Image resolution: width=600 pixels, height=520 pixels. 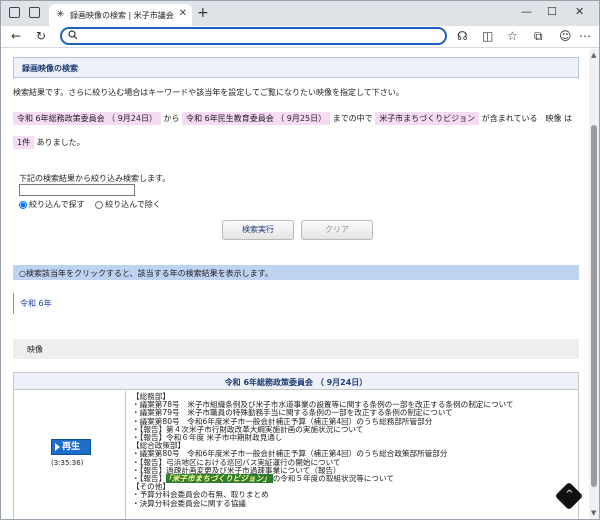 What do you see at coordinates (99, 204) in the screenshot?
I see `radio-exclude` at bounding box center [99, 204].